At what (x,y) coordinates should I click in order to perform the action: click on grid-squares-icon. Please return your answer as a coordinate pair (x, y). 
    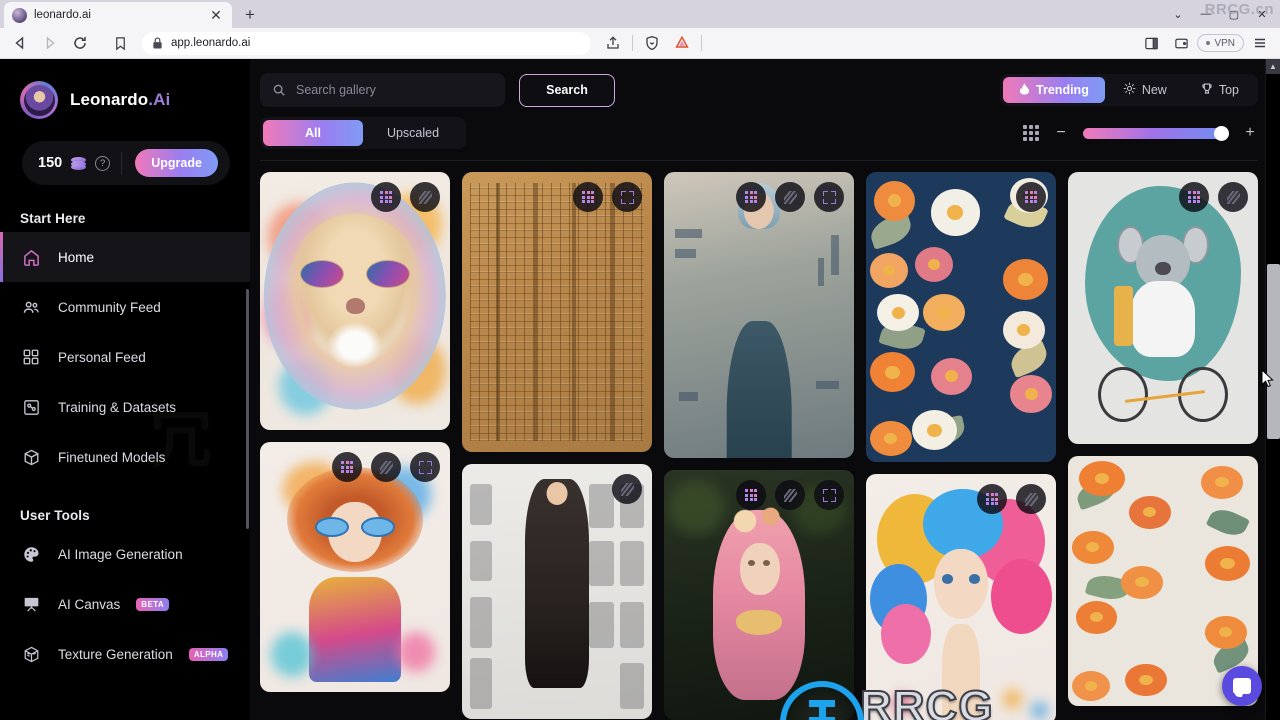
    Looking at the image, I should click on (31, 357).